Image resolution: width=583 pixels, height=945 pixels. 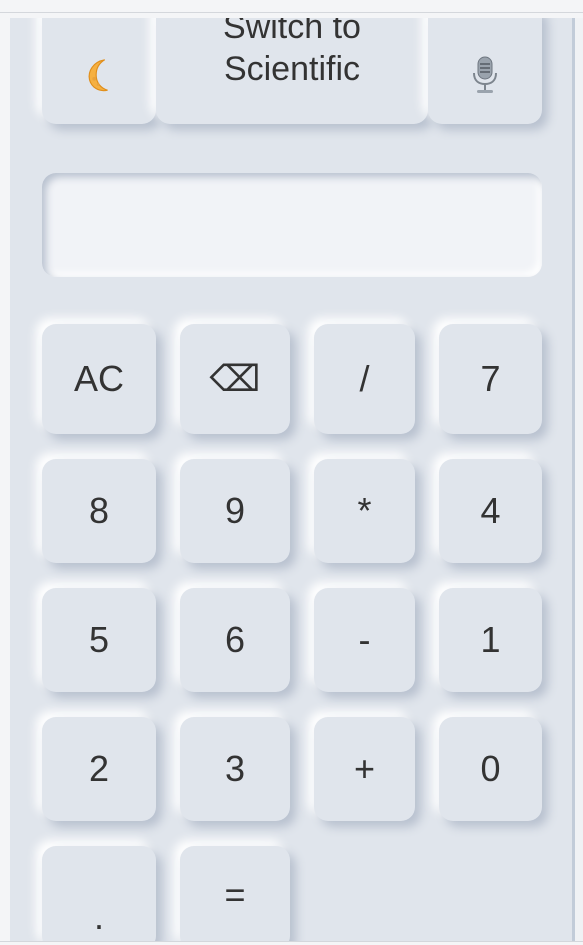 I want to click on key-divide: /, so click(x=364, y=379).